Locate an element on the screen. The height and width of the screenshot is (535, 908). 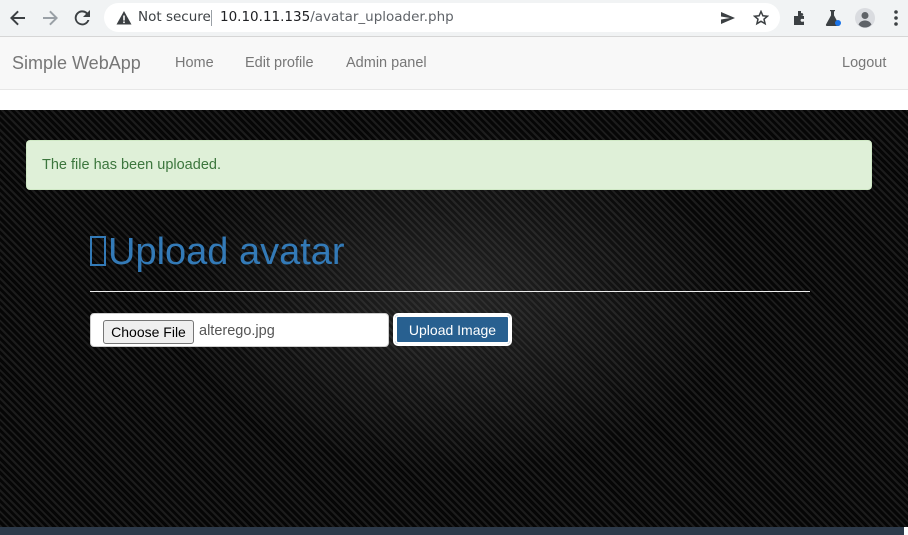
alert-message: The file has been uploaded. is located at coordinates (131, 165).